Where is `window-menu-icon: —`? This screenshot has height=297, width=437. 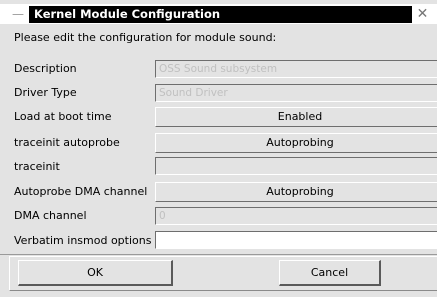 window-menu-icon: — is located at coordinates (18, 14).